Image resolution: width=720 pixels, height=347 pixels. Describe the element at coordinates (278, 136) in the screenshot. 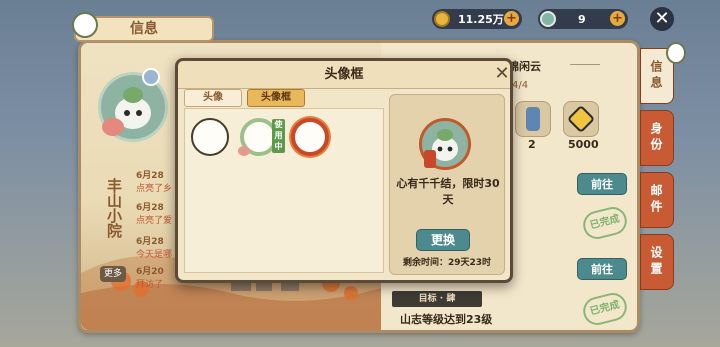

I see `in-use-tag: 使用中` at that location.